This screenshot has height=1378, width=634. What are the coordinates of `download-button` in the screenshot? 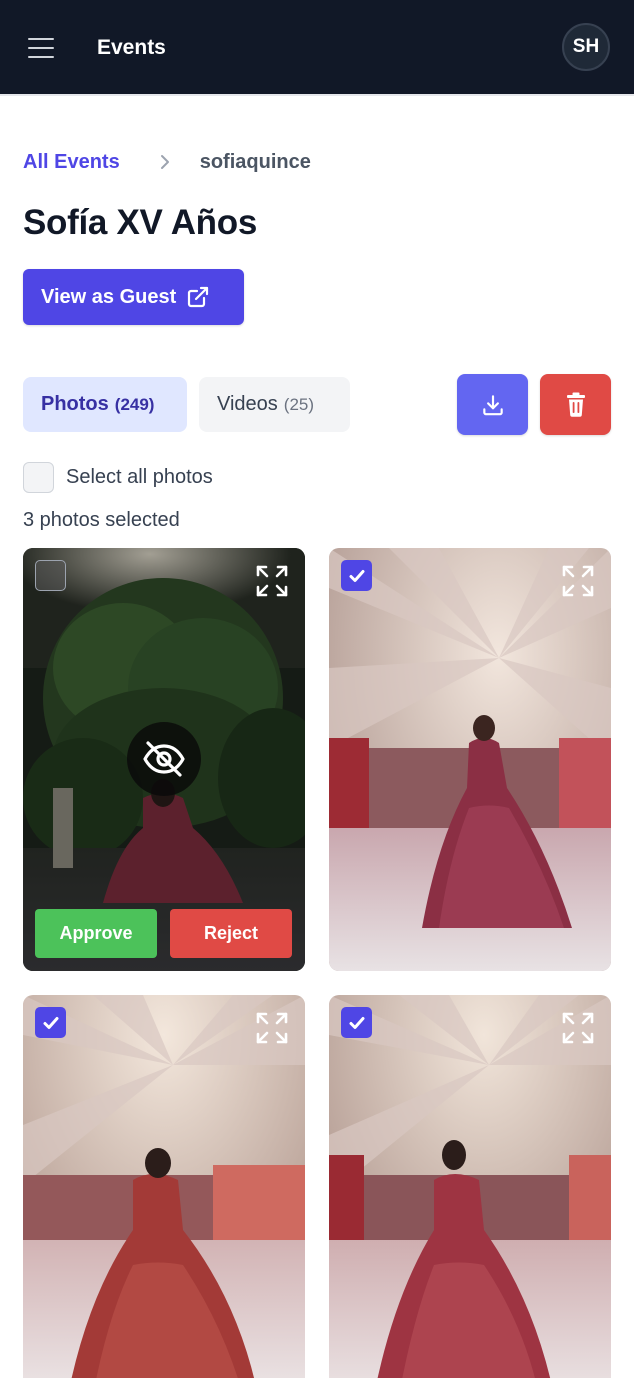 It's located at (492, 404).